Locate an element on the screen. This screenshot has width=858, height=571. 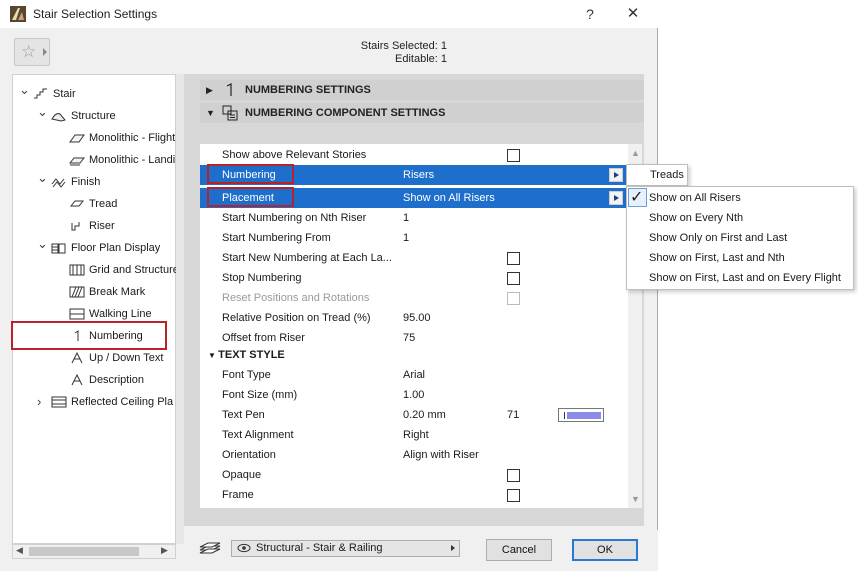
prop-row-orientation: Orientation Align with Riser is located at coordinates (414, 455).